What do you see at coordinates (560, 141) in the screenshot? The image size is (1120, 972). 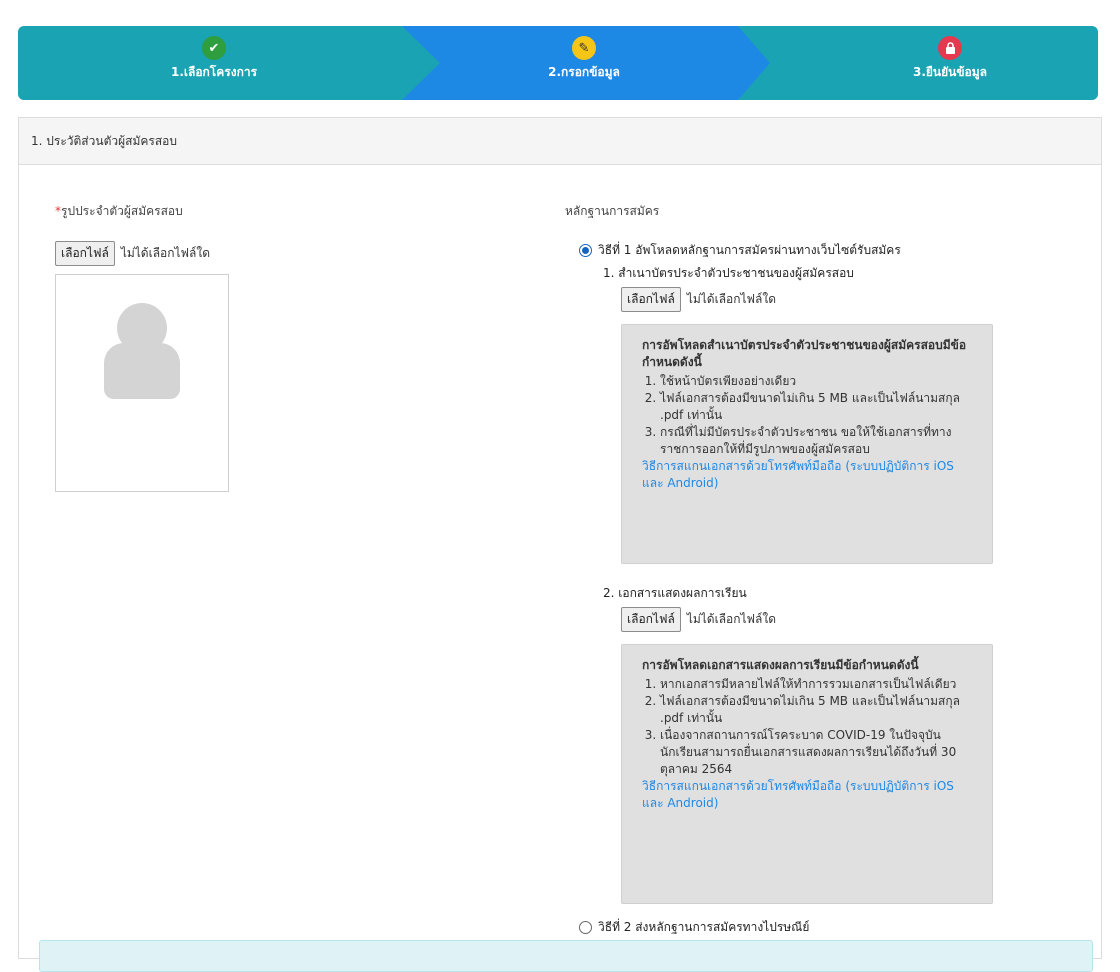 I see `section-title: 1. ประวัติส่วนตัวผู้สมัครสอบ` at bounding box center [560, 141].